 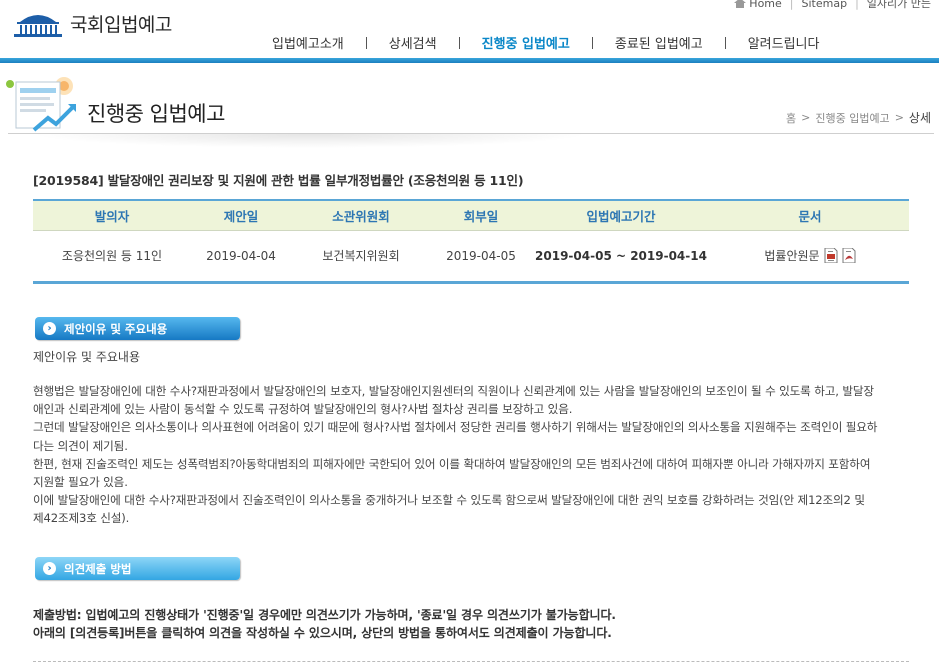 I want to click on dashed-divider, so click(x=471, y=661).